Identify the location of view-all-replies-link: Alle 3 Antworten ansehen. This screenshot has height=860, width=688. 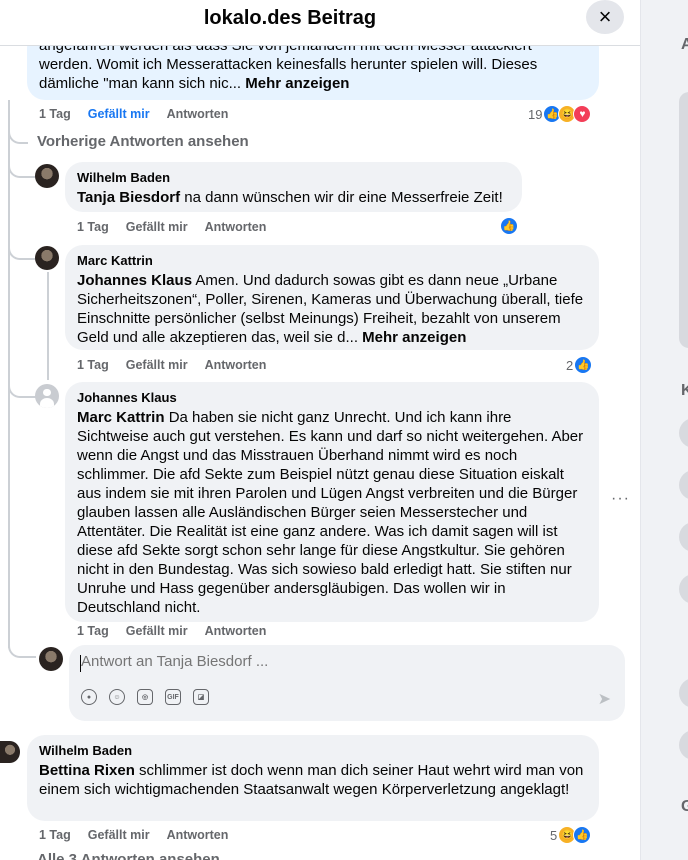
(128, 855).